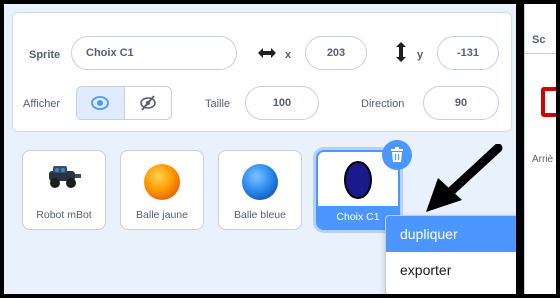 The width and height of the screenshot is (560, 298). What do you see at coordinates (65, 177) in the screenshot?
I see `robot-mbot-icon` at bounding box center [65, 177].